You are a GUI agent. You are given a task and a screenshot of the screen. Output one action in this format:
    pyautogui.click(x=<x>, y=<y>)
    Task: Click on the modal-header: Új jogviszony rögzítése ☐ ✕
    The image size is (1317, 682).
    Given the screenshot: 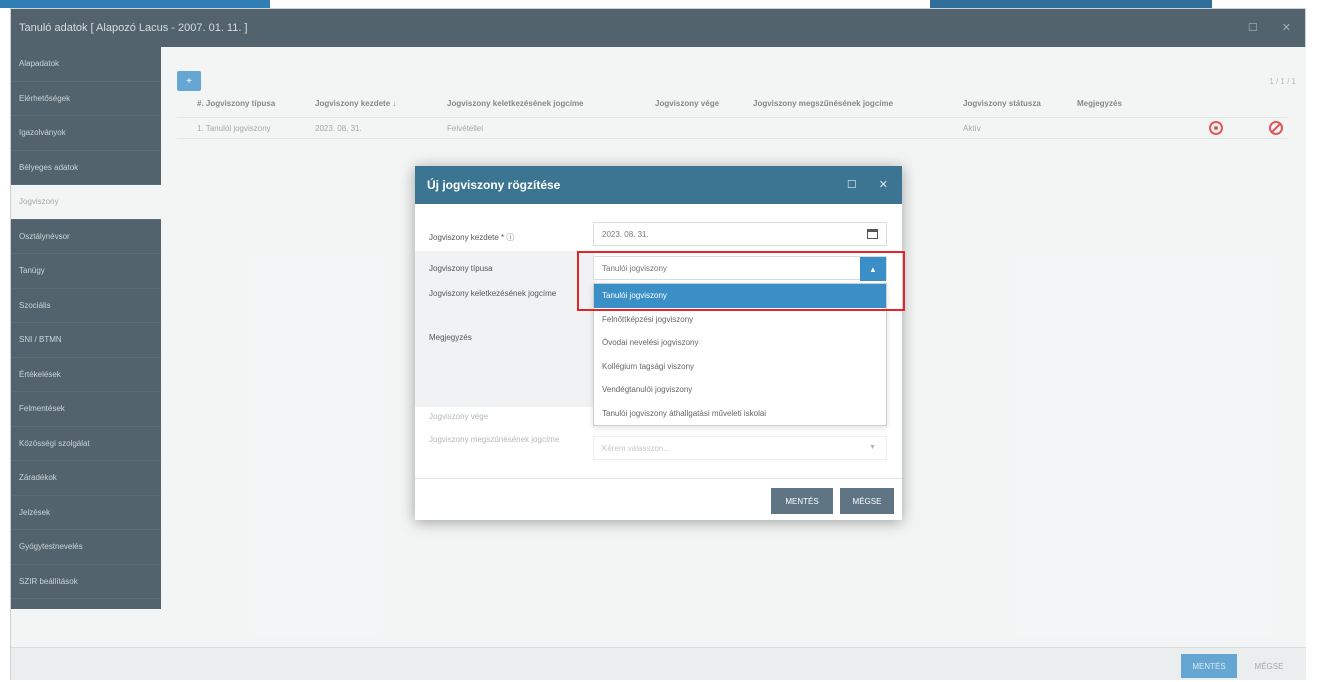 What is the action you would take?
    pyautogui.click(x=658, y=185)
    